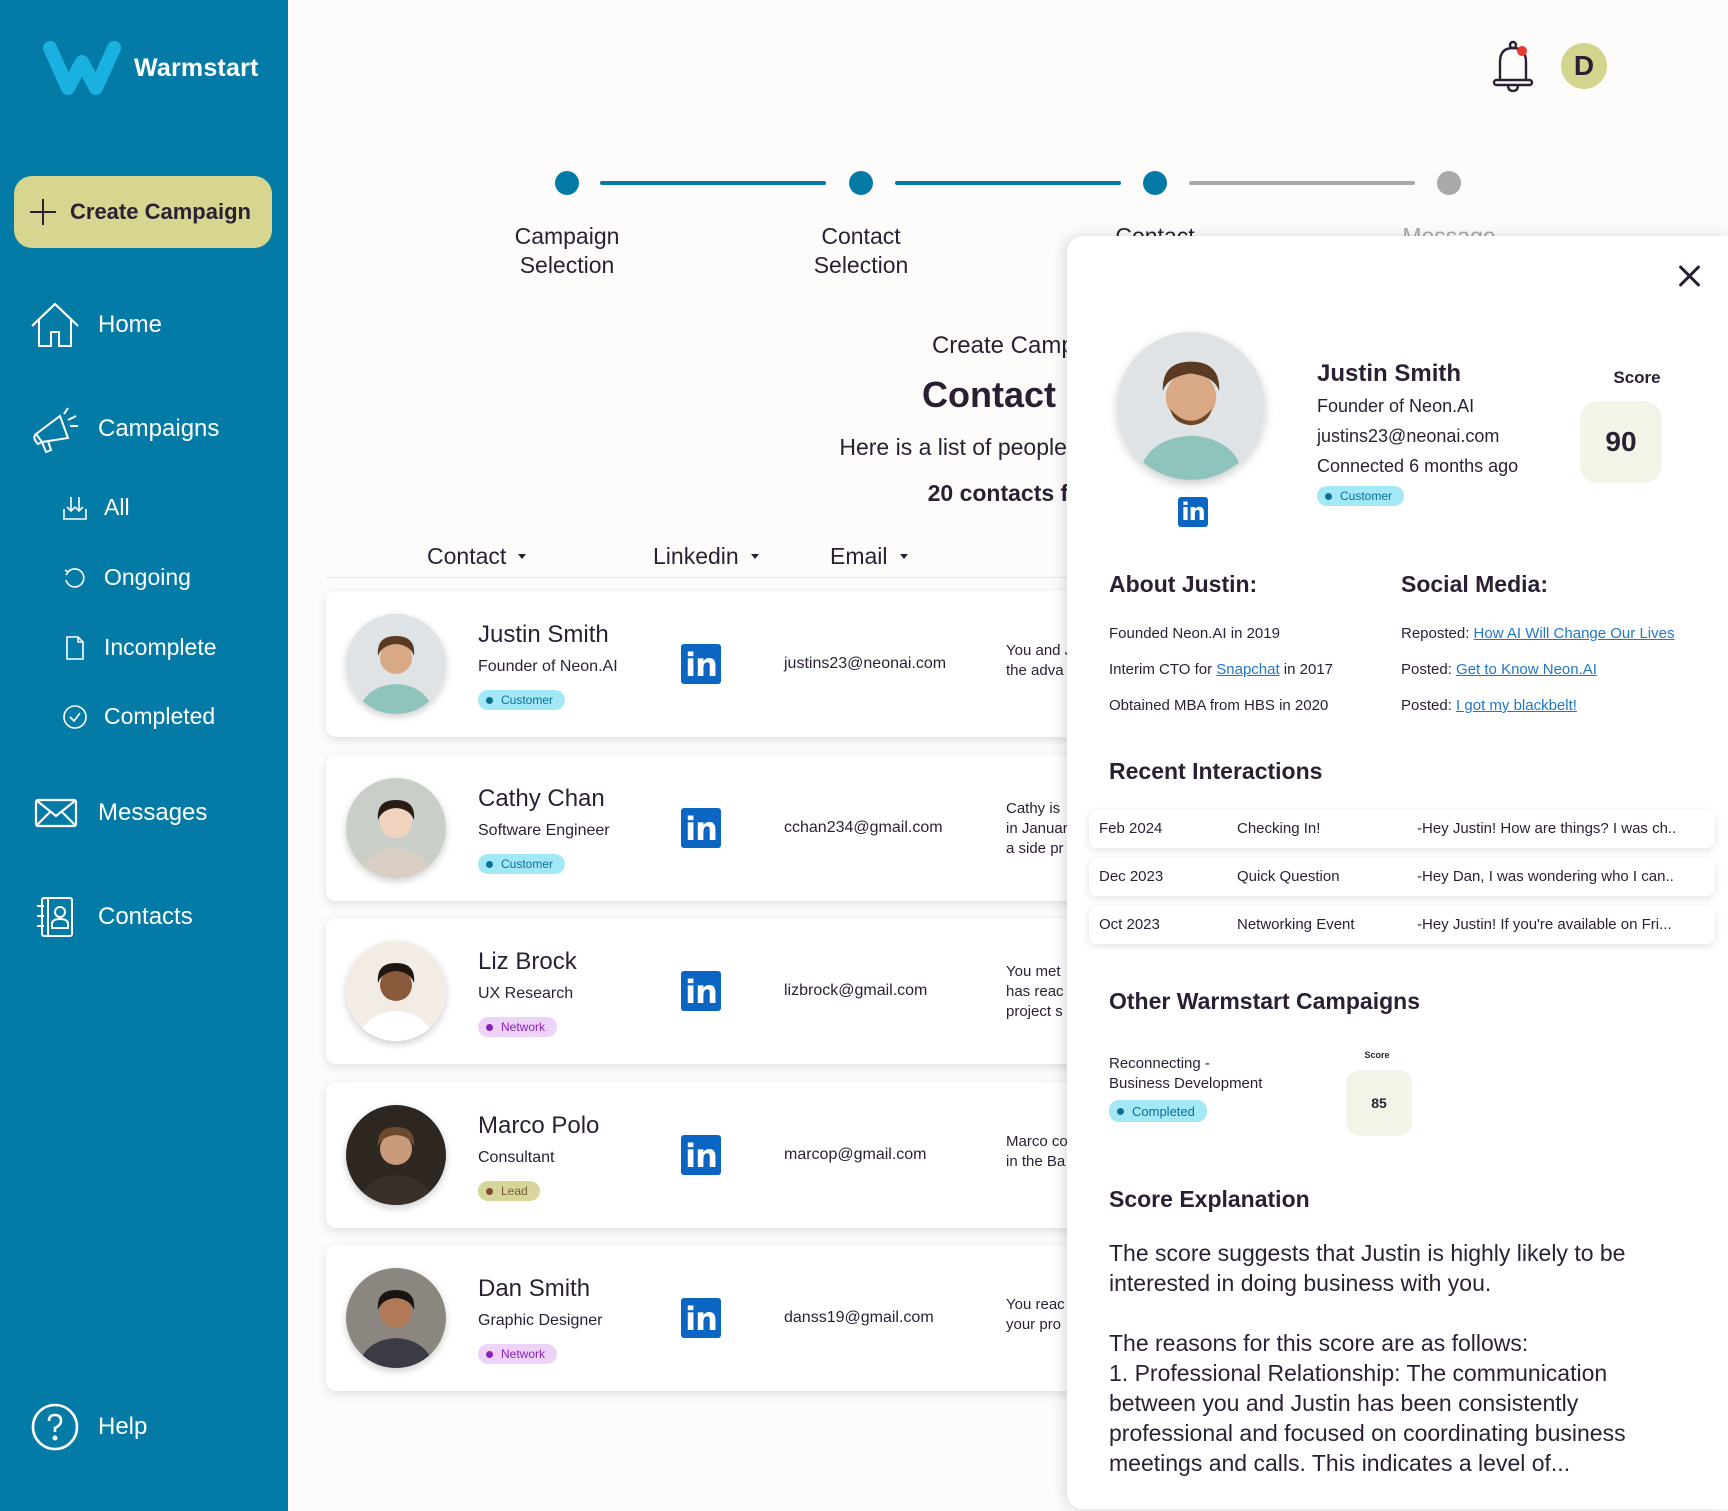  Describe the element at coordinates (1185, 1074) in the screenshot. I see `campaign-name: Reconnecting - Business Development` at that location.